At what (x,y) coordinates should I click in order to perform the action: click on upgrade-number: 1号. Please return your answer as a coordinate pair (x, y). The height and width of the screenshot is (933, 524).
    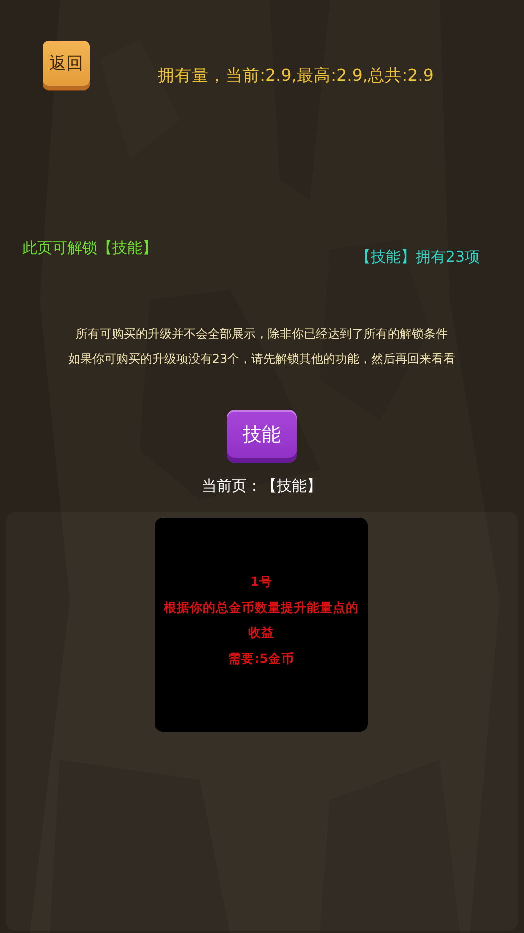
    Looking at the image, I should click on (261, 582).